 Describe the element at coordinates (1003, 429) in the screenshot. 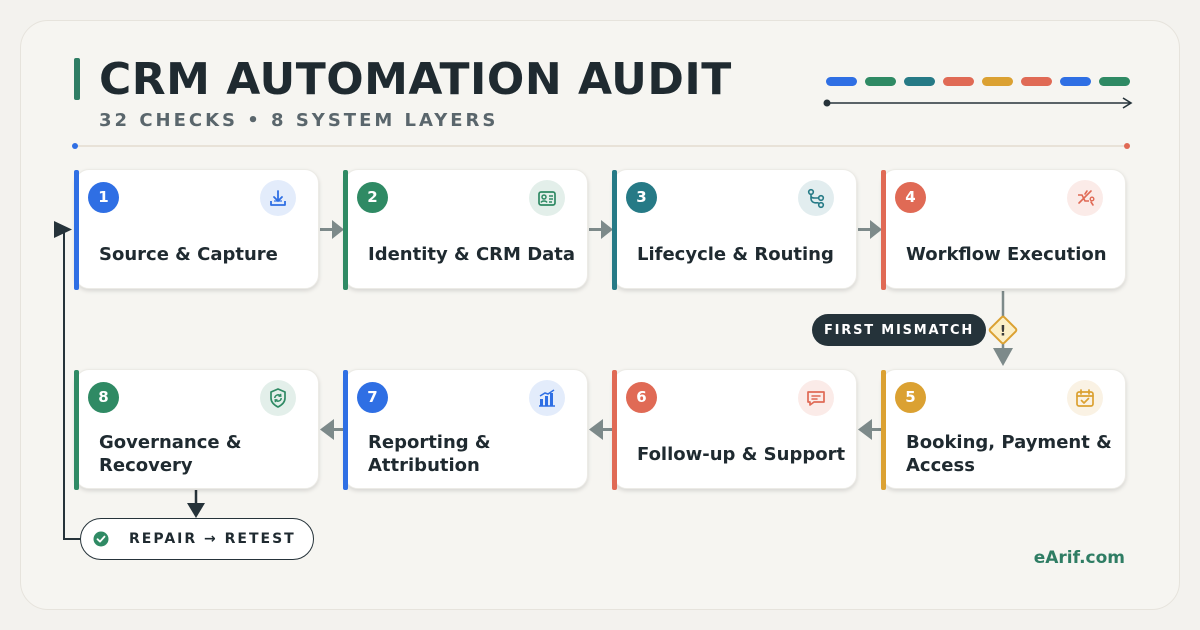

I see `step-card-5: 5 Booking, Payment & Access` at that location.